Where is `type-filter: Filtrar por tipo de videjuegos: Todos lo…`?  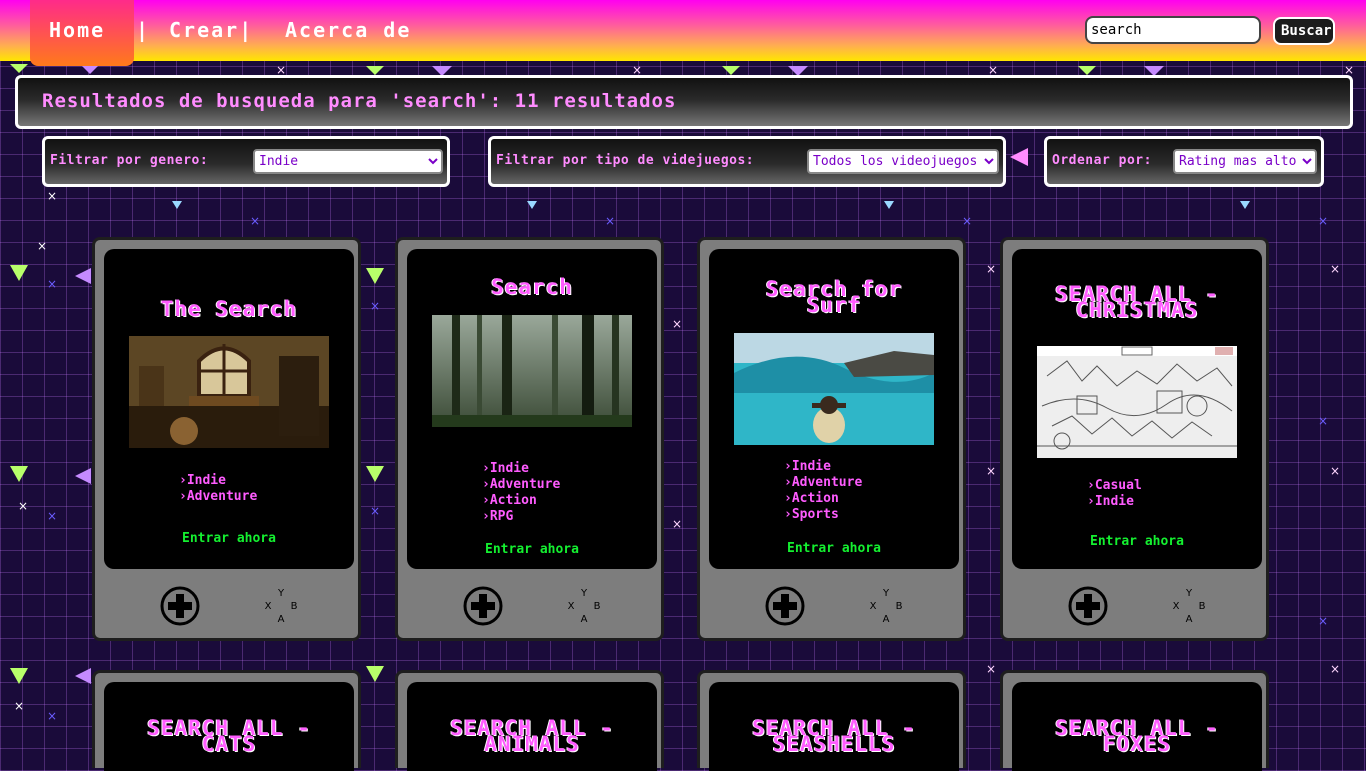
type-filter: Filtrar por tipo de videjuegos: Todos lo… is located at coordinates (747, 161).